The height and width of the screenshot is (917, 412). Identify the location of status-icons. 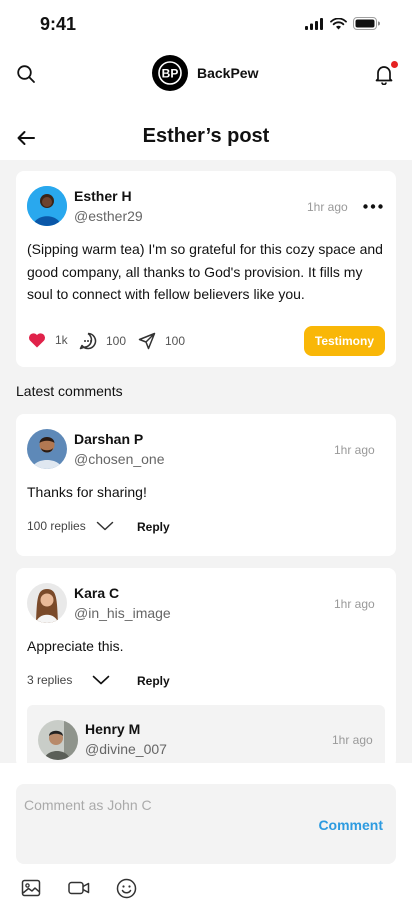
(342, 23).